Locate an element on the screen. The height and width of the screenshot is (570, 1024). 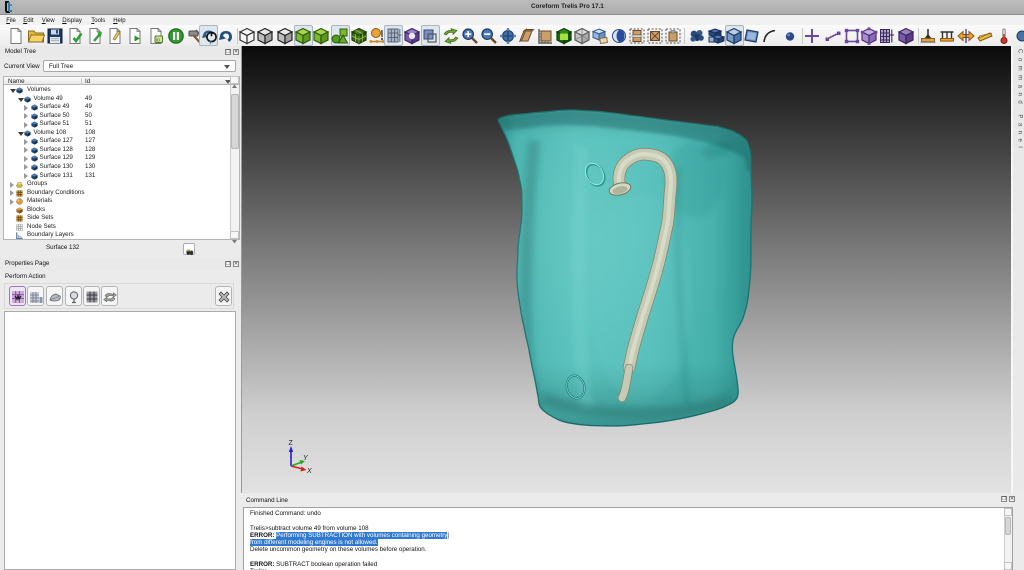
svg-text: Y is located at coordinates (306, 458).